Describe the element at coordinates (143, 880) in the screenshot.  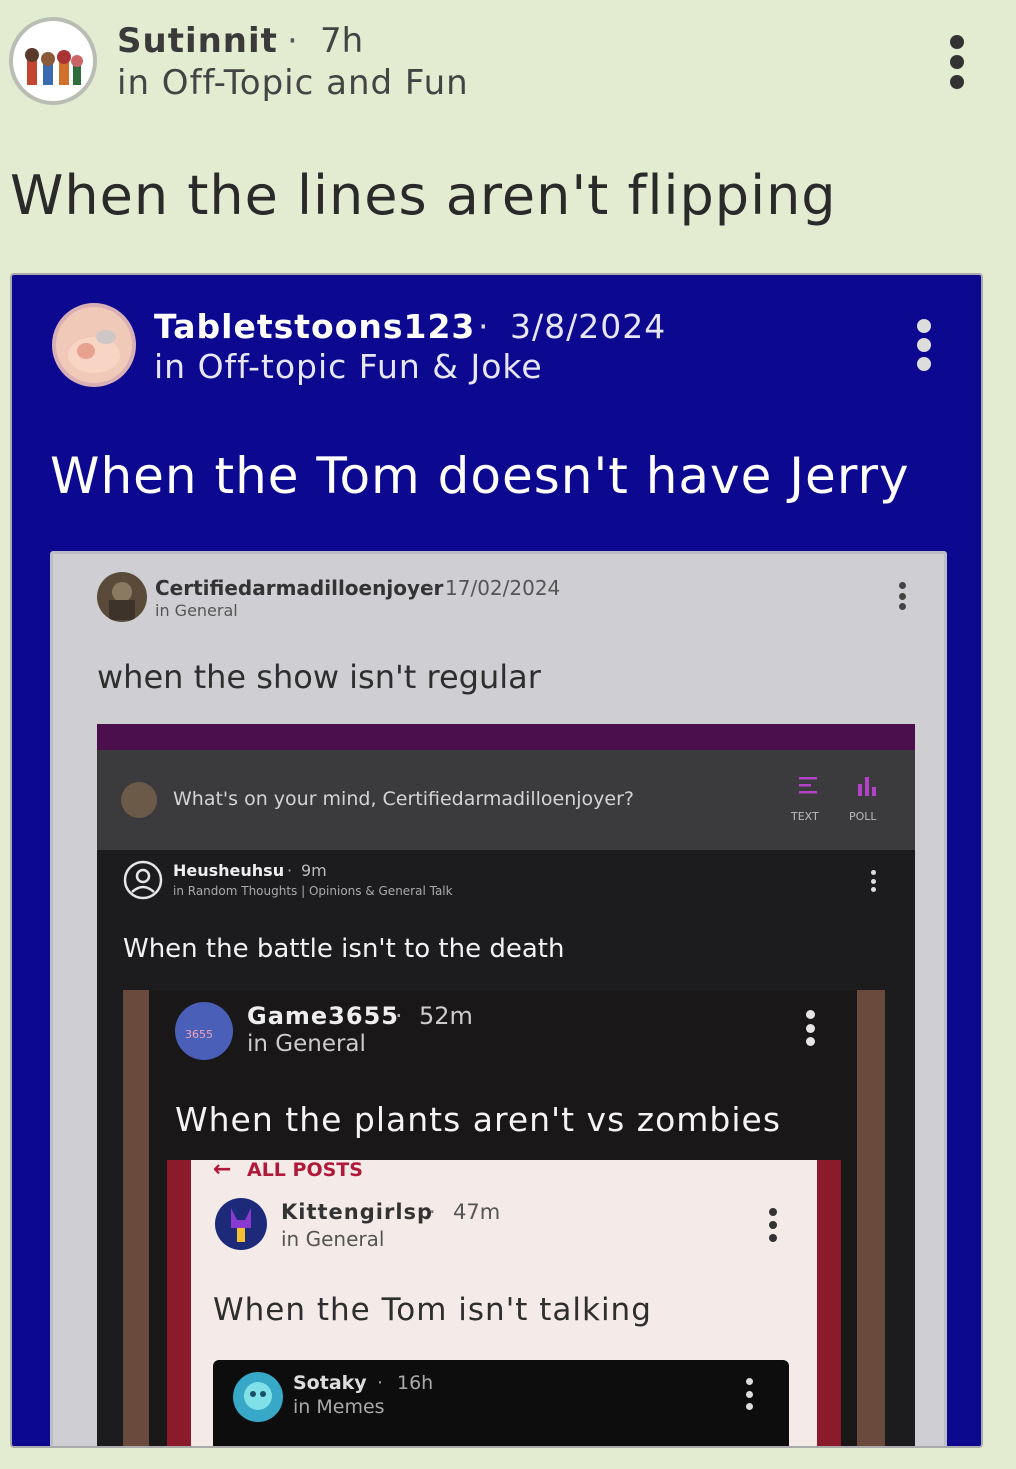
I see `user-circle-icon` at that location.